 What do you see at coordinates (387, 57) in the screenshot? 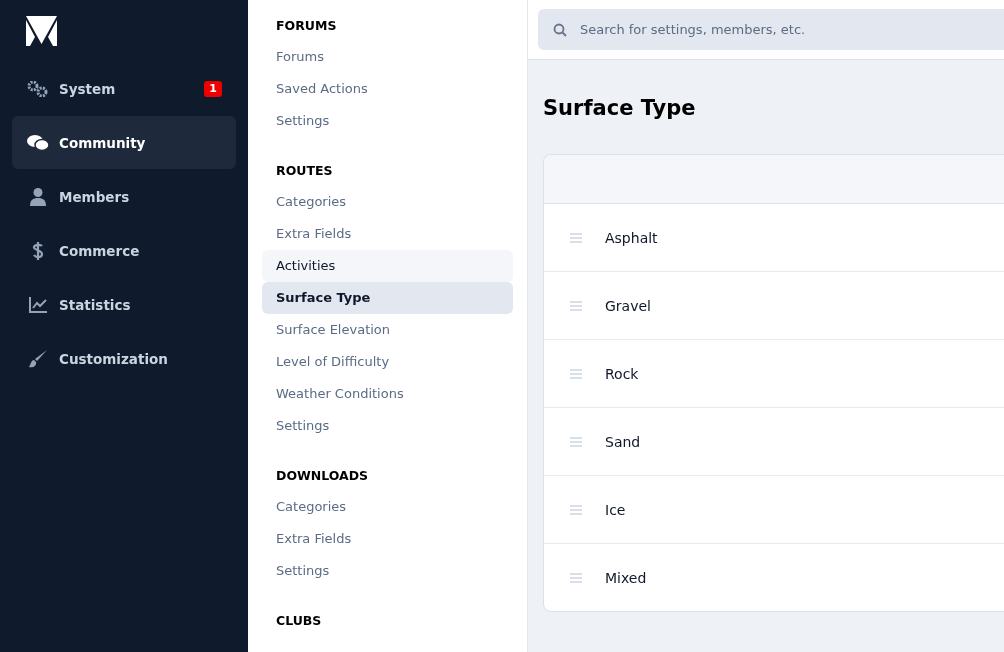
I see `sub-nav-item: Forums` at bounding box center [387, 57].